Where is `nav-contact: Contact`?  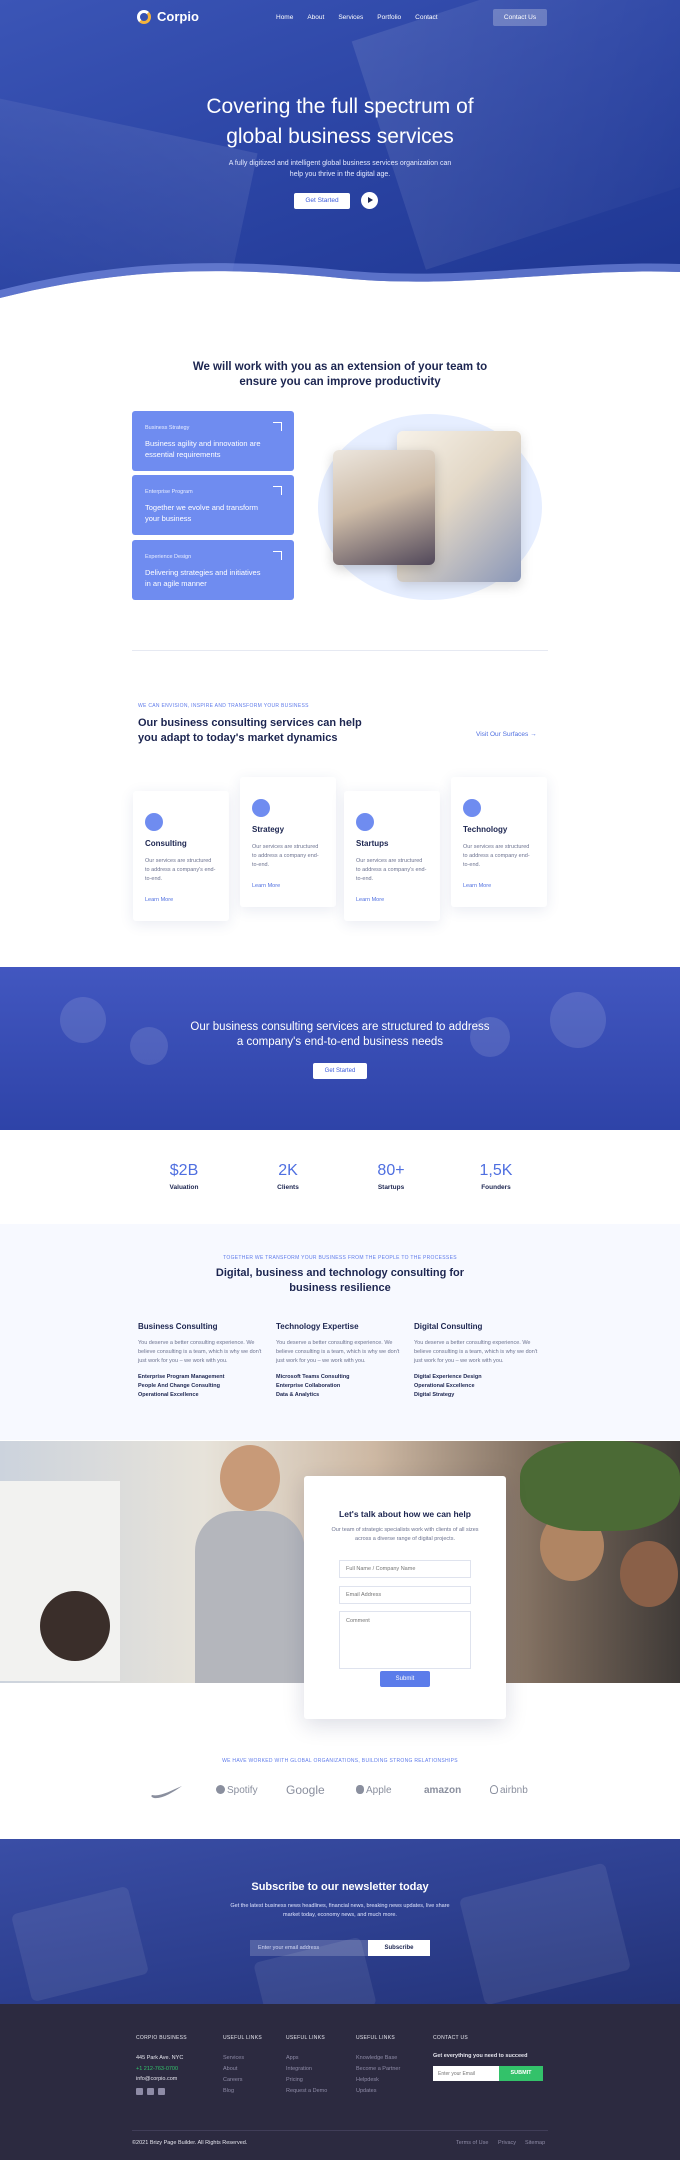 nav-contact: Contact is located at coordinates (426, 17).